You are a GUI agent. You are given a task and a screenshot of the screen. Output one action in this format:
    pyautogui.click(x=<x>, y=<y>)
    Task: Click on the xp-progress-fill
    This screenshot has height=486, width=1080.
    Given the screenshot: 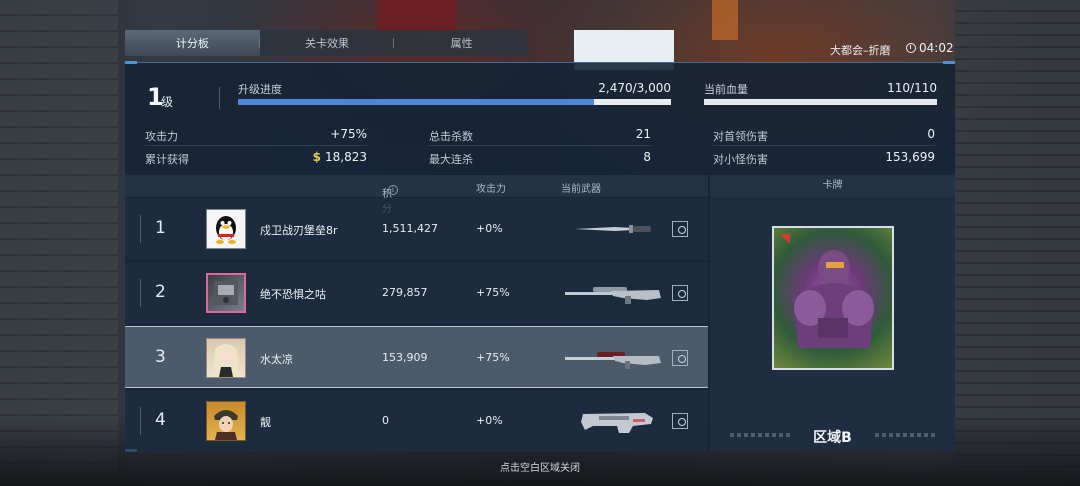 What is the action you would take?
    pyautogui.click(x=416, y=102)
    